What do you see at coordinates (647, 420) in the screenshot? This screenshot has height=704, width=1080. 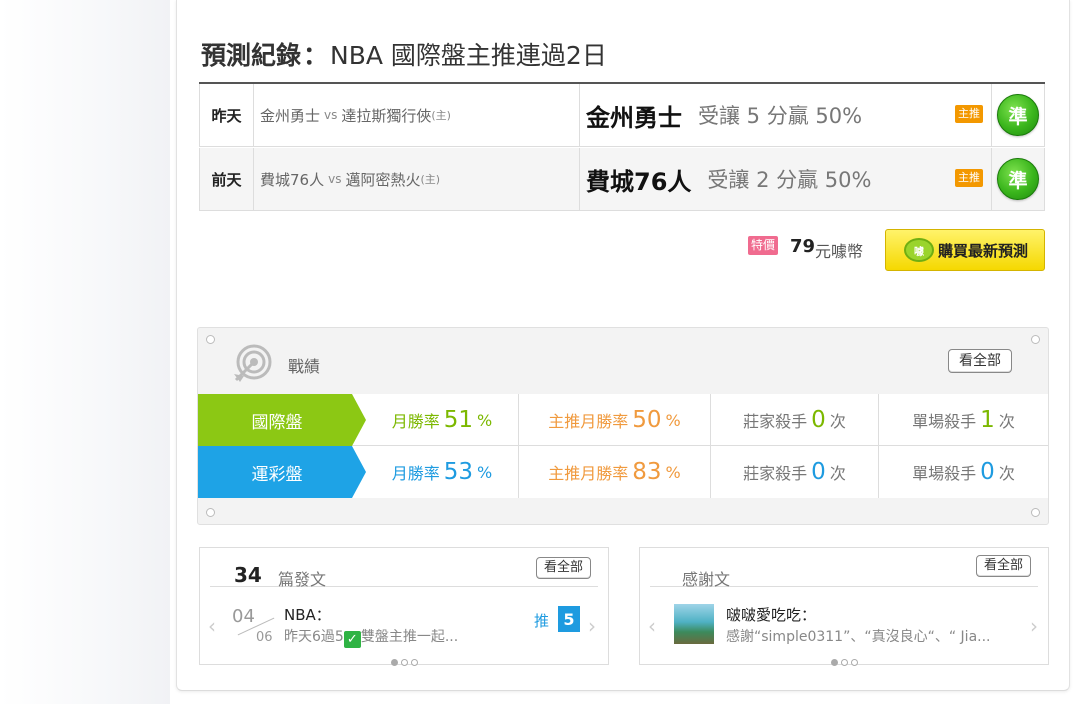 I see `stat-value: 50` at bounding box center [647, 420].